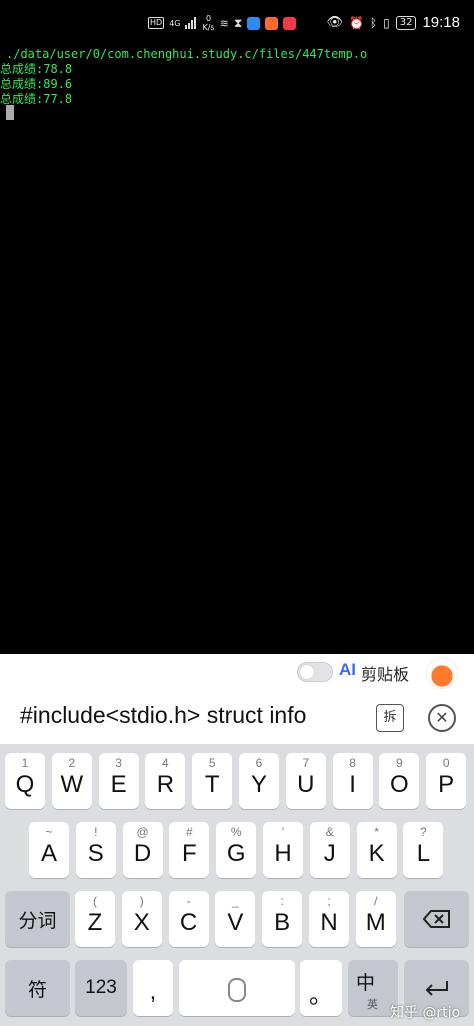 The width and height of the screenshot is (474, 1026). I want to click on key-secondary-label: @, so click(142, 832).